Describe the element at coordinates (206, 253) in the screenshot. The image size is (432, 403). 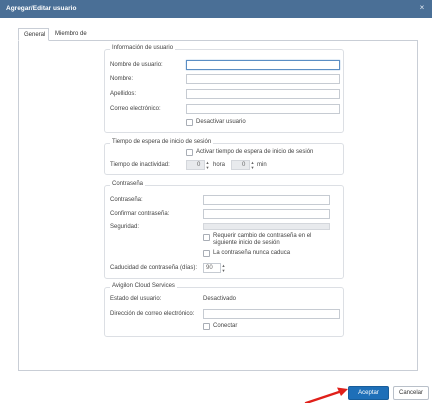
I see `never-expires-checkbox` at that location.